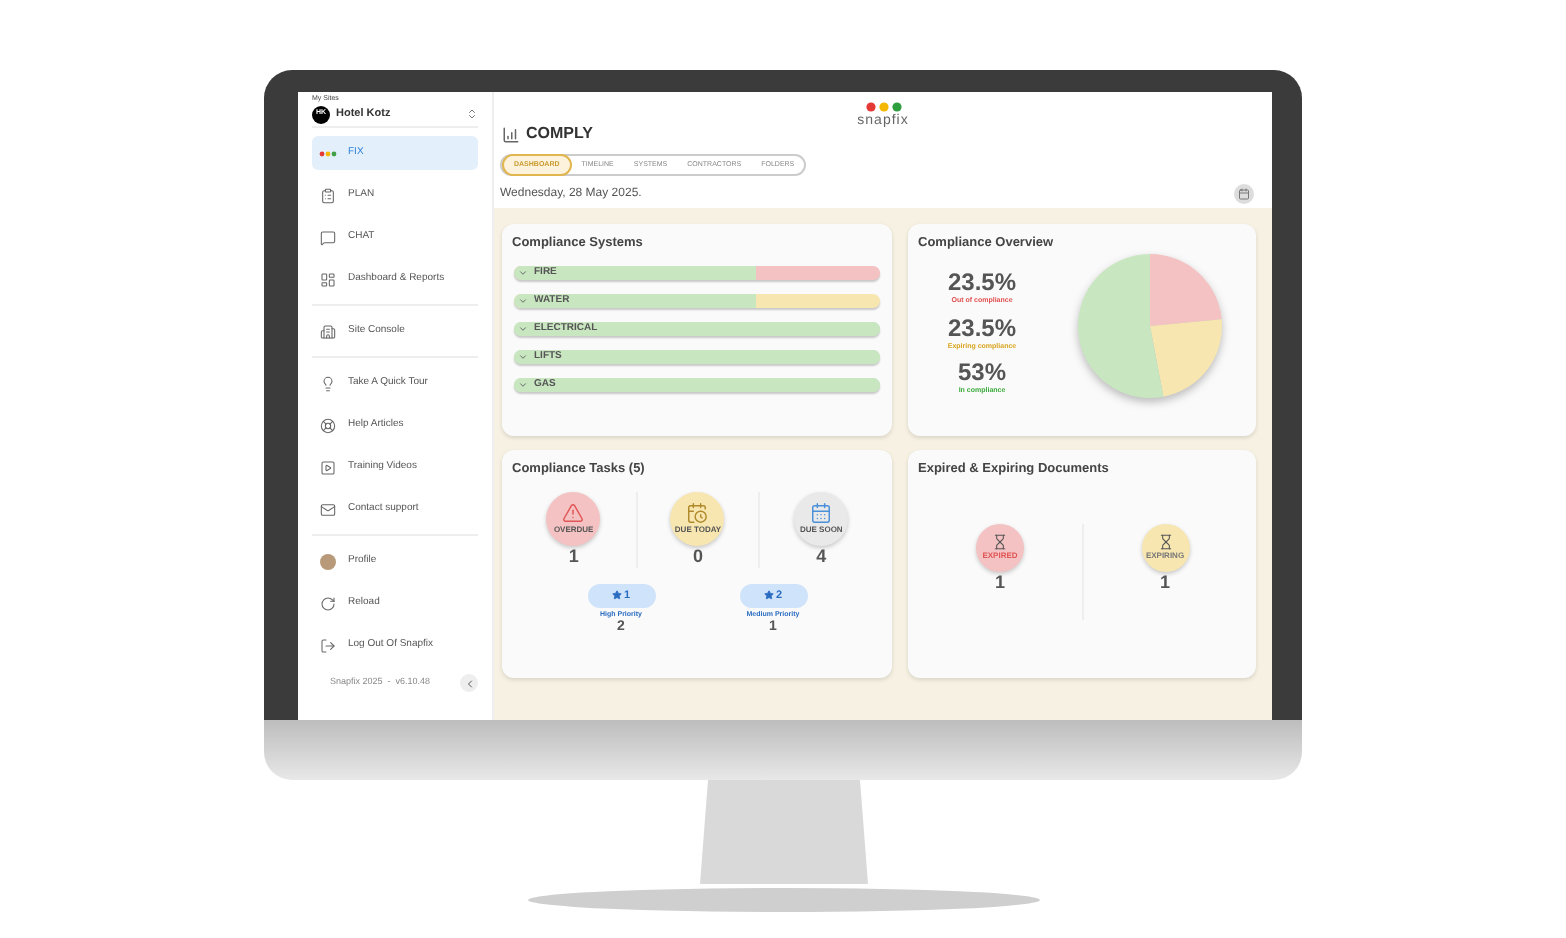 The height and width of the screenshot is (938, 1566). What do you see at coordinates (328, 237) in the screenshot?
I see `chat-icon` at bounding box center [328, 237].